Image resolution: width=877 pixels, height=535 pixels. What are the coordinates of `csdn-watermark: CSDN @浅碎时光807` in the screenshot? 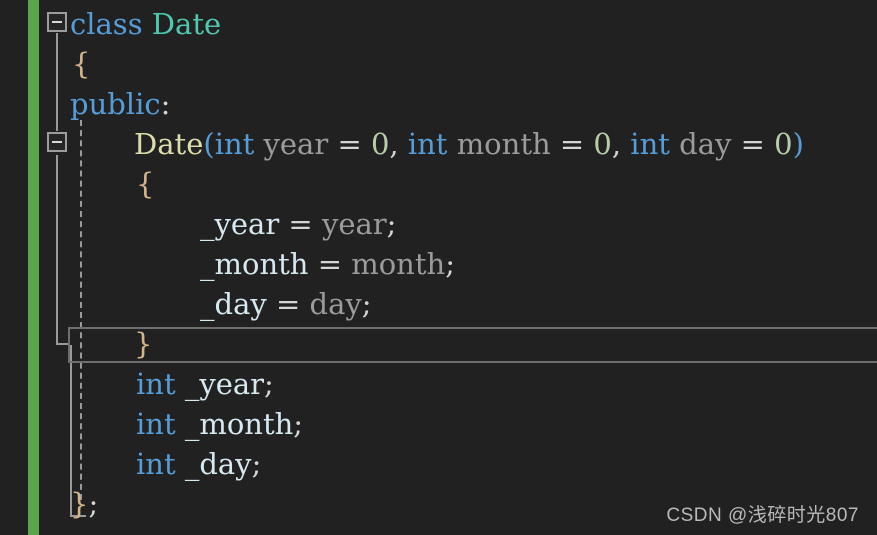 It's located at (762, 515).